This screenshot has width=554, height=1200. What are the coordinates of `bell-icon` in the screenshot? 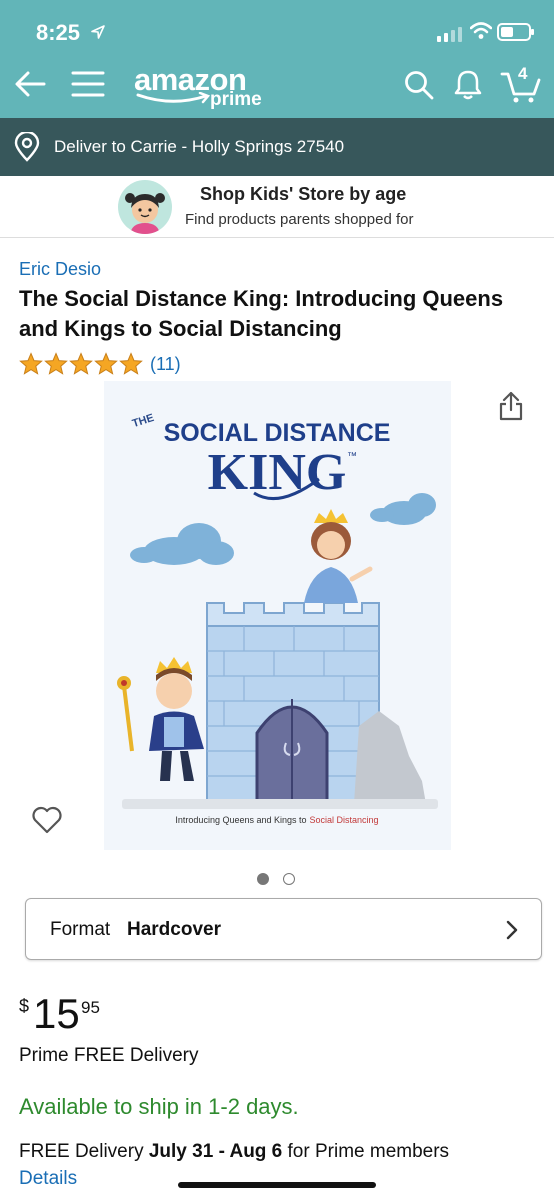 It's located at (468, 85).